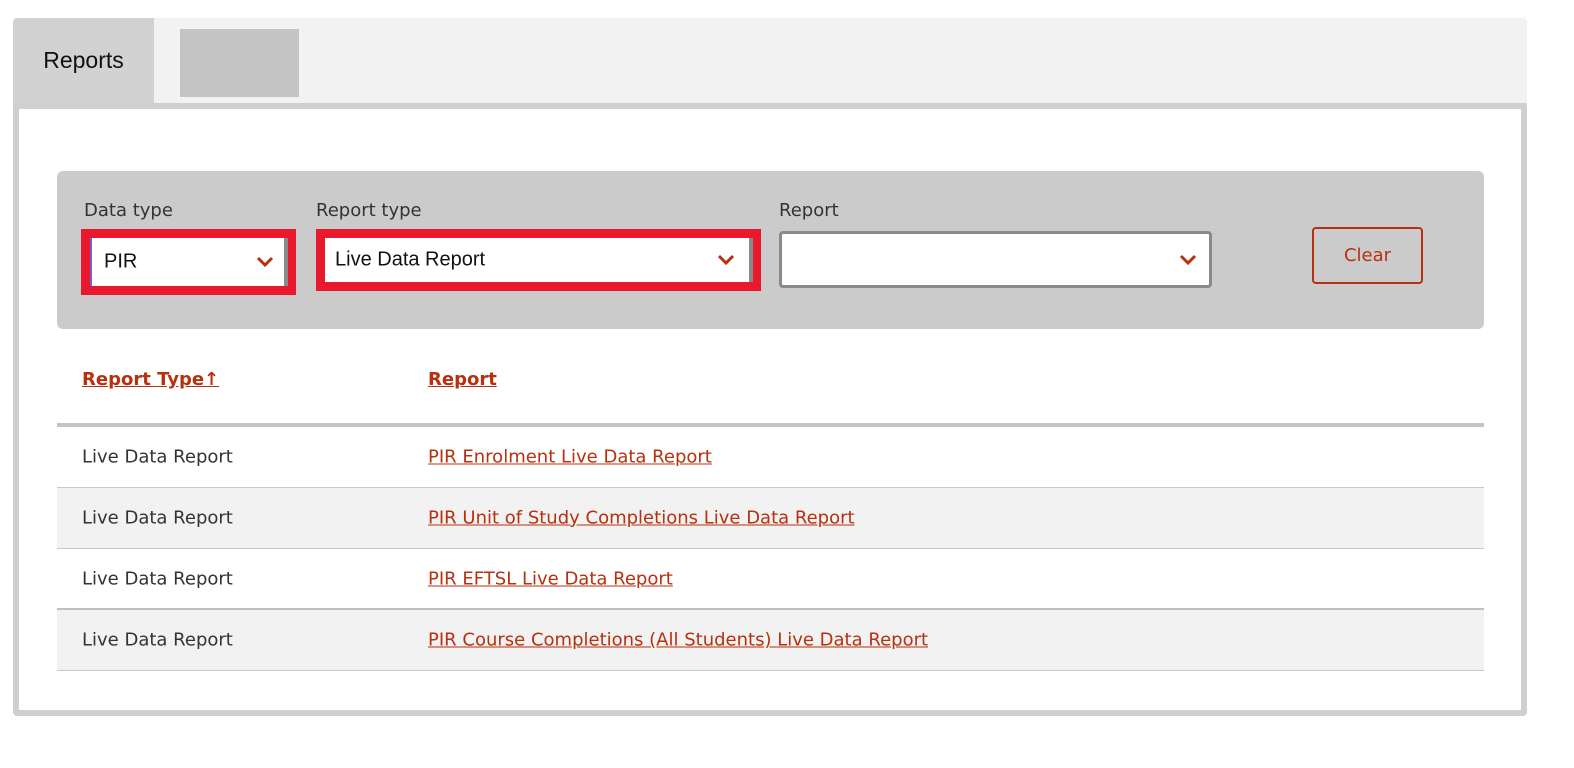 The height and width of the screenshot is (768, 1574). I want to click on data-type-label: Data type, so click(128, 210).